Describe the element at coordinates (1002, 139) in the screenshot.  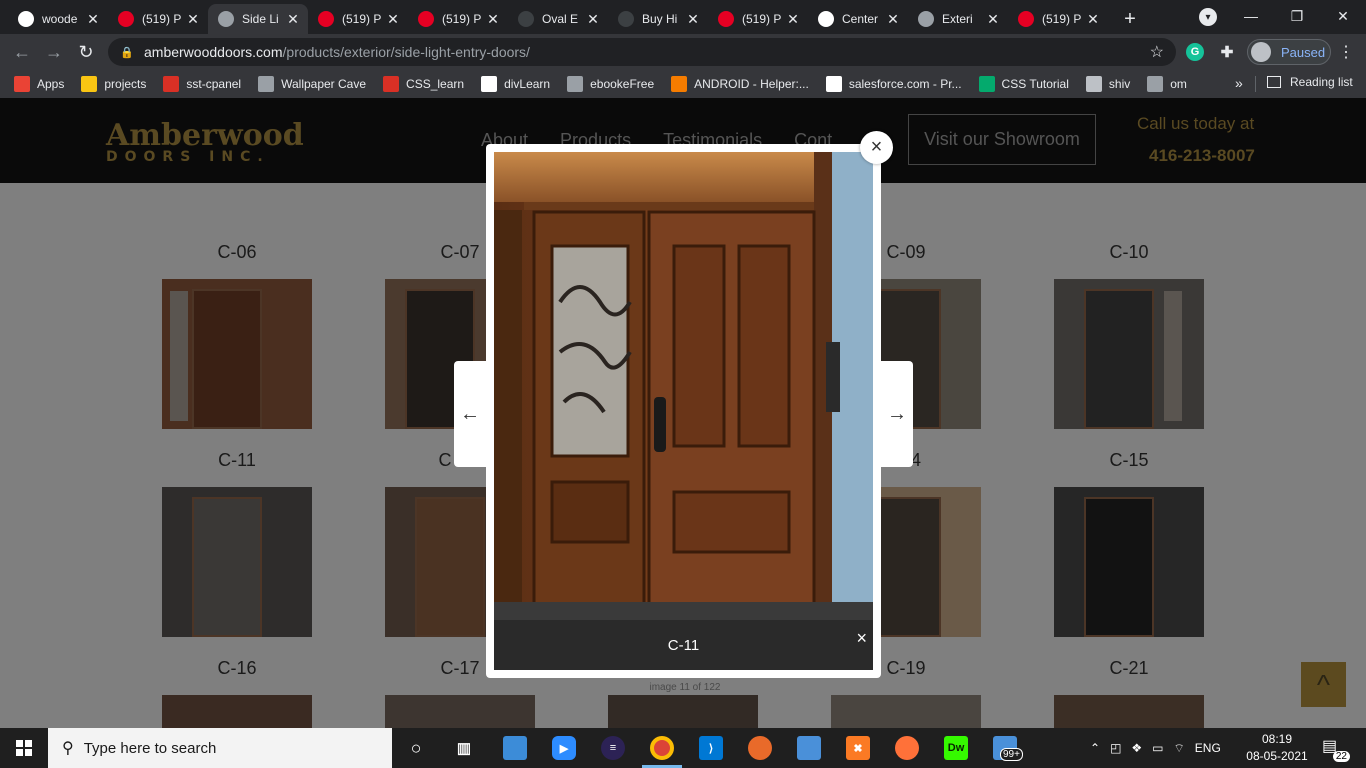
I see `visit-showroom-button: Visit our Showroom` at that location.